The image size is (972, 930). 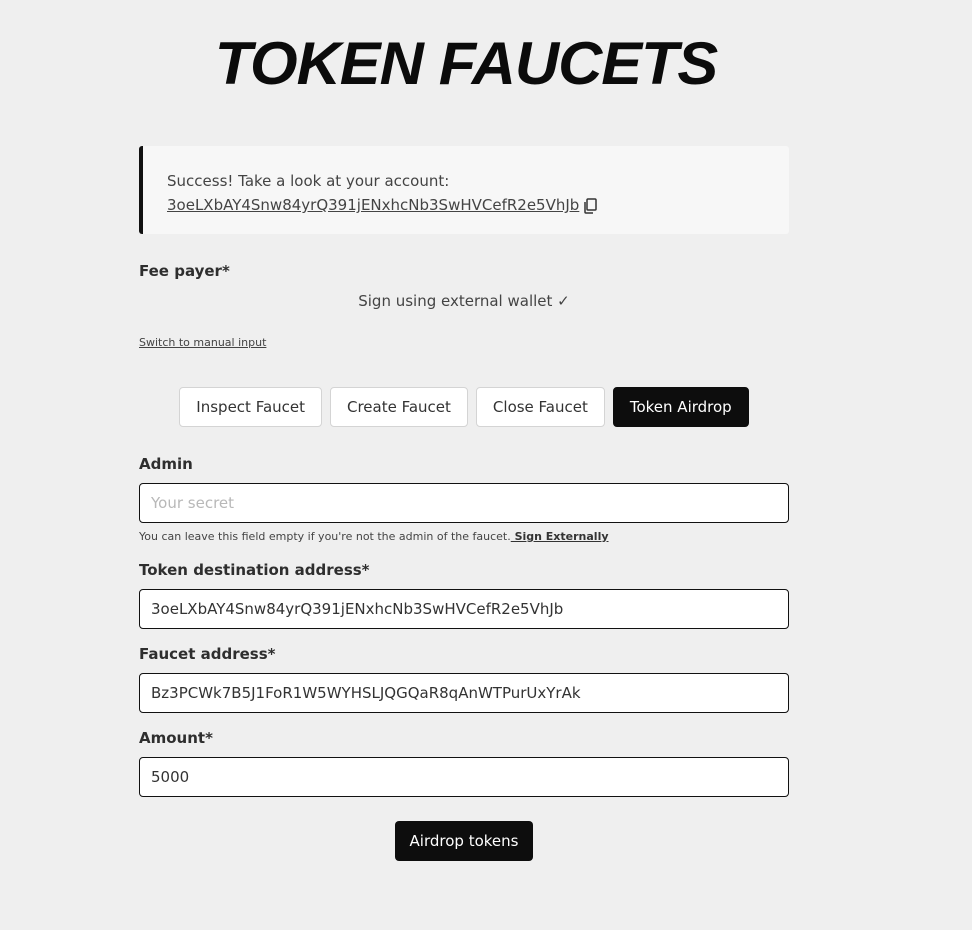 What do you see at coordinates (540, 407) in the screenshot?
I see `tab-close-faucet: Close Faucet` at bounding box center [540, 407].